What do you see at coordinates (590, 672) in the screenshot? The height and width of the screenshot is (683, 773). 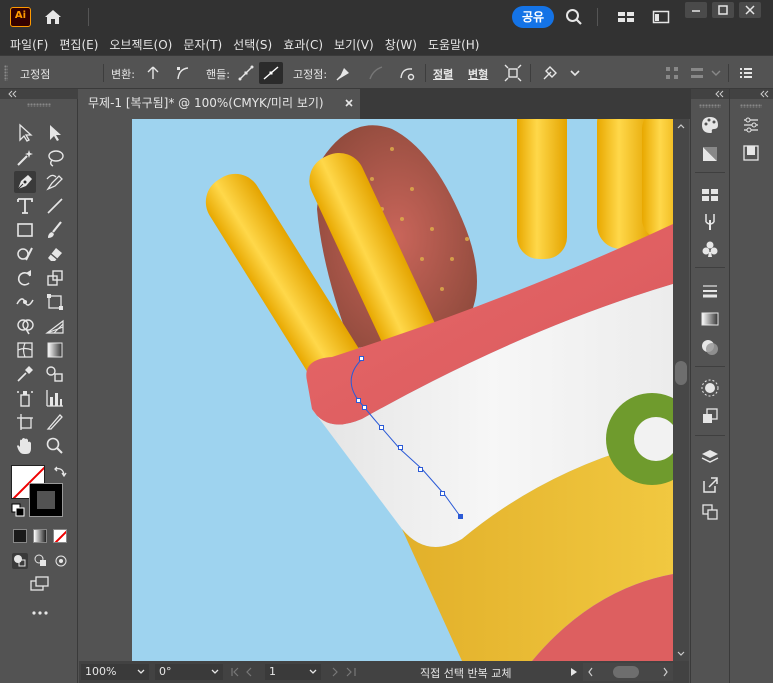 I see `scroll-left-icon` at bounding box center [590, 672].